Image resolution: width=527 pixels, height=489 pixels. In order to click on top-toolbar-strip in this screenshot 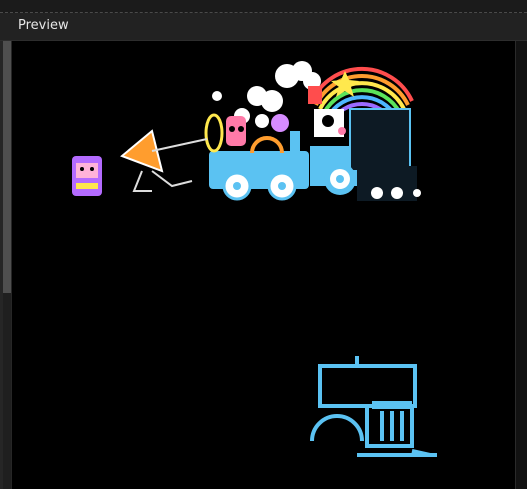, I will do `click(263, 6)`.